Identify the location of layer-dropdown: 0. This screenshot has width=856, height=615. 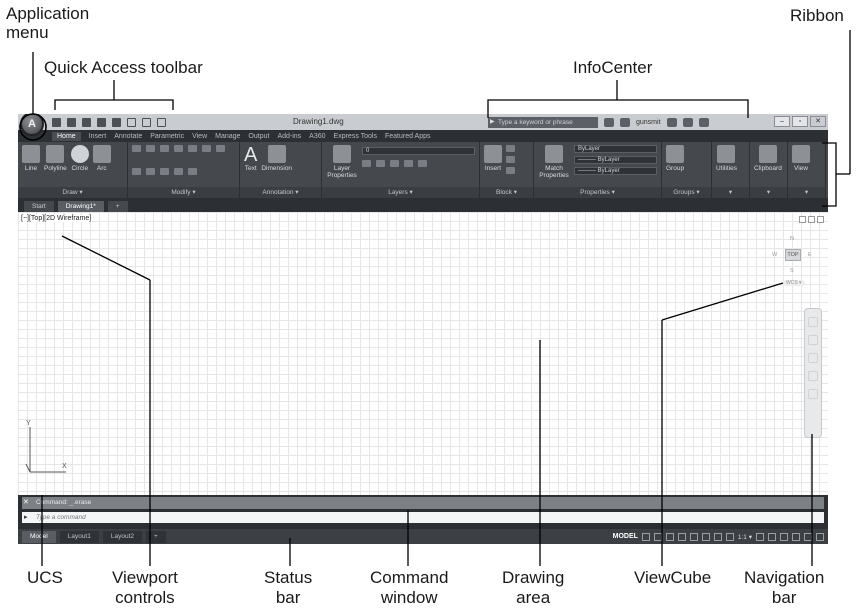
(418, 151).